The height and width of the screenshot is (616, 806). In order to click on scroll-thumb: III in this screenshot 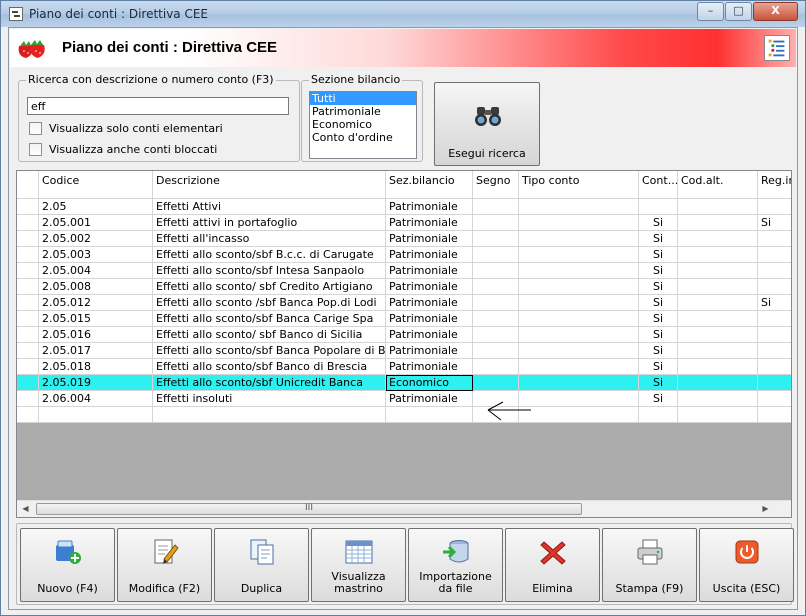, I will do `click(309, 509)`.